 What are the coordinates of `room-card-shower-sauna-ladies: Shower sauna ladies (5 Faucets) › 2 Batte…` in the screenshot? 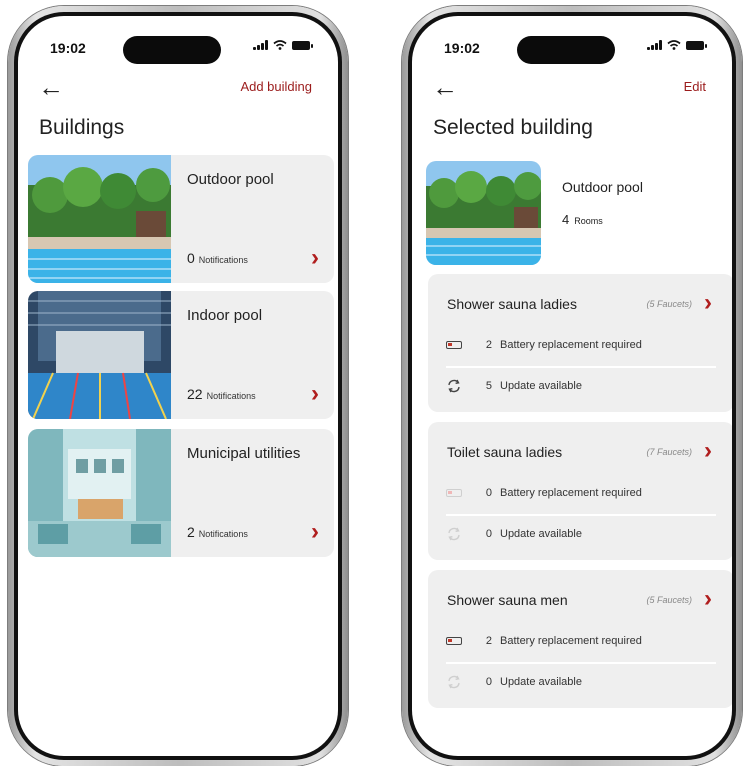 It's located at (580, 343).